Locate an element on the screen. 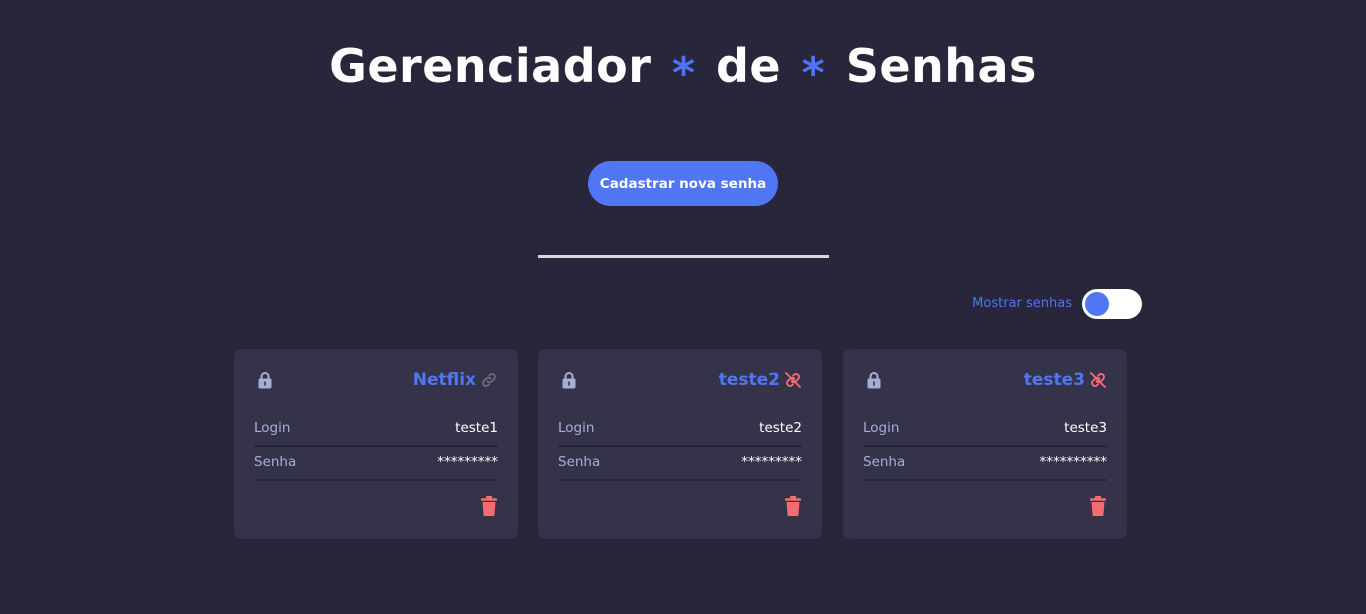 This screenshot has height=614, width=1366. password-card: teste2 Login teste2 Senha ********* is located at coordinates (680, 444).